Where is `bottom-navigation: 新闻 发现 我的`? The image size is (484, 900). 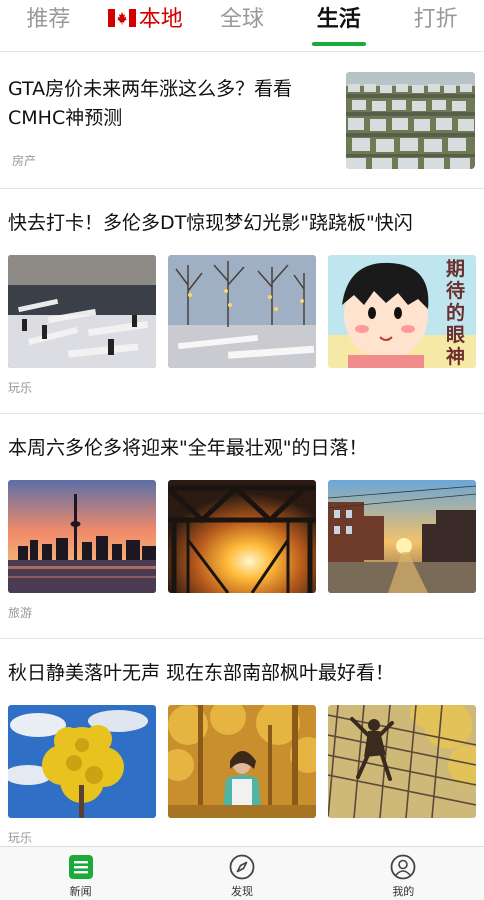 bottom-navigation: 新闻 发现 我的 is located at coordinates (242, 873).